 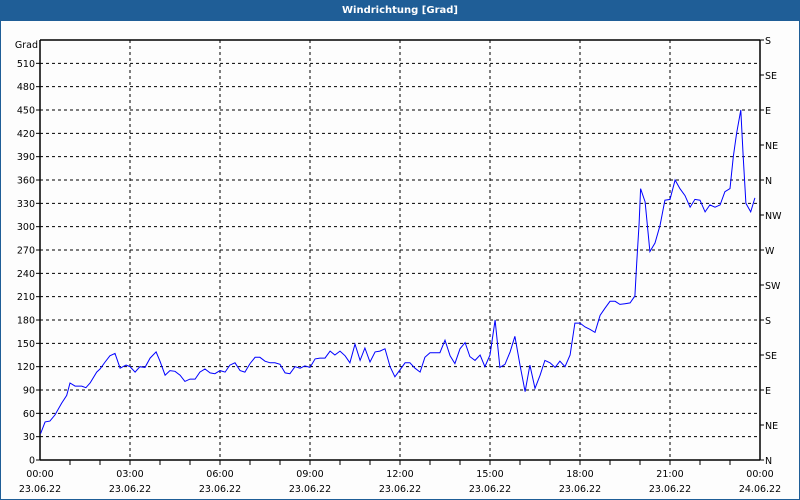 I want to click on y-tick-label: 390, so click(x=26, y=157).